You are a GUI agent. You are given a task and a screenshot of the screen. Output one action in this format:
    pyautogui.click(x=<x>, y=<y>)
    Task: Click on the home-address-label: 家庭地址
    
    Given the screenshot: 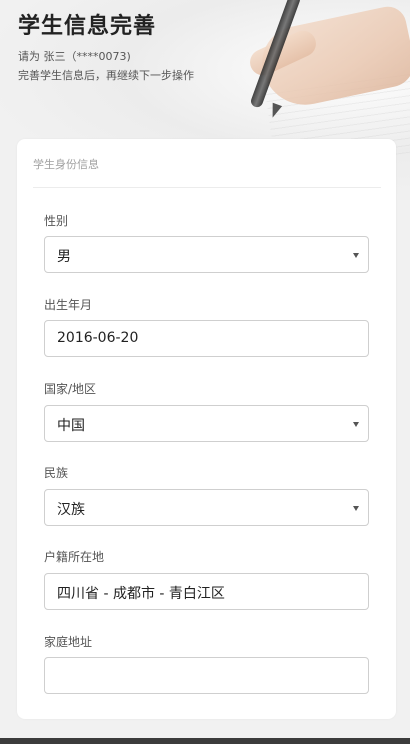 What is the action you would take?
    pyautogui.click(x=68, y=642)
    